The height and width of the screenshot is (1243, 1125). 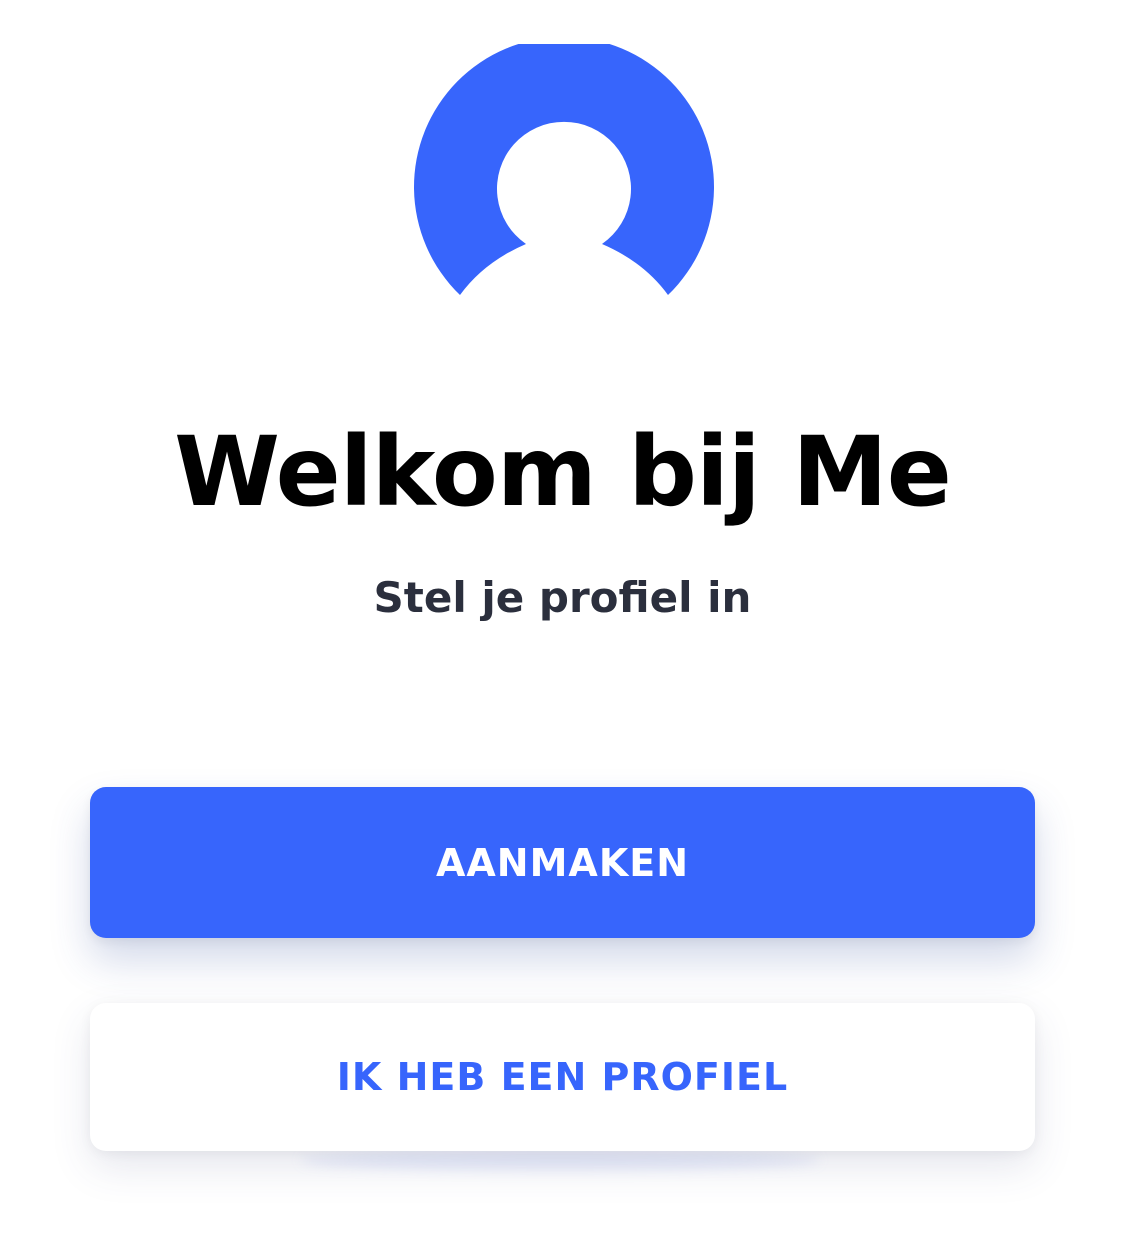 I want to click on create-profile-button-label: AANMAKEN, so click(x=562, y=862).